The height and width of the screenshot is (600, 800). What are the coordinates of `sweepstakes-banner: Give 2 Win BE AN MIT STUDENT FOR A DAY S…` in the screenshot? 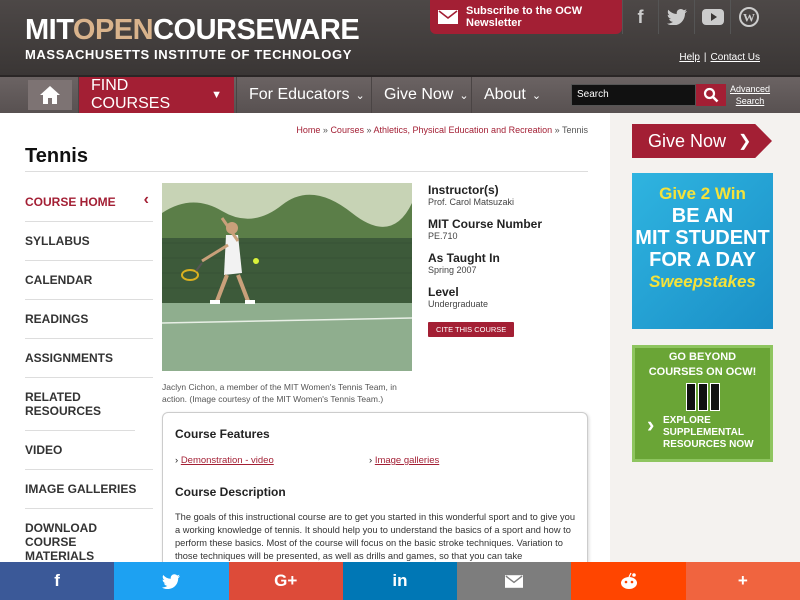 It's located at (702, 251).